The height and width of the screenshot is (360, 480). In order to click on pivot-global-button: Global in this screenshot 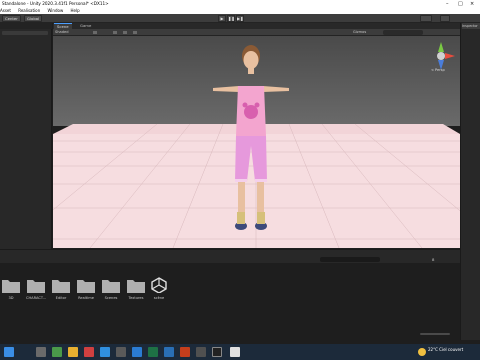, I will do `click(33, 18)`.